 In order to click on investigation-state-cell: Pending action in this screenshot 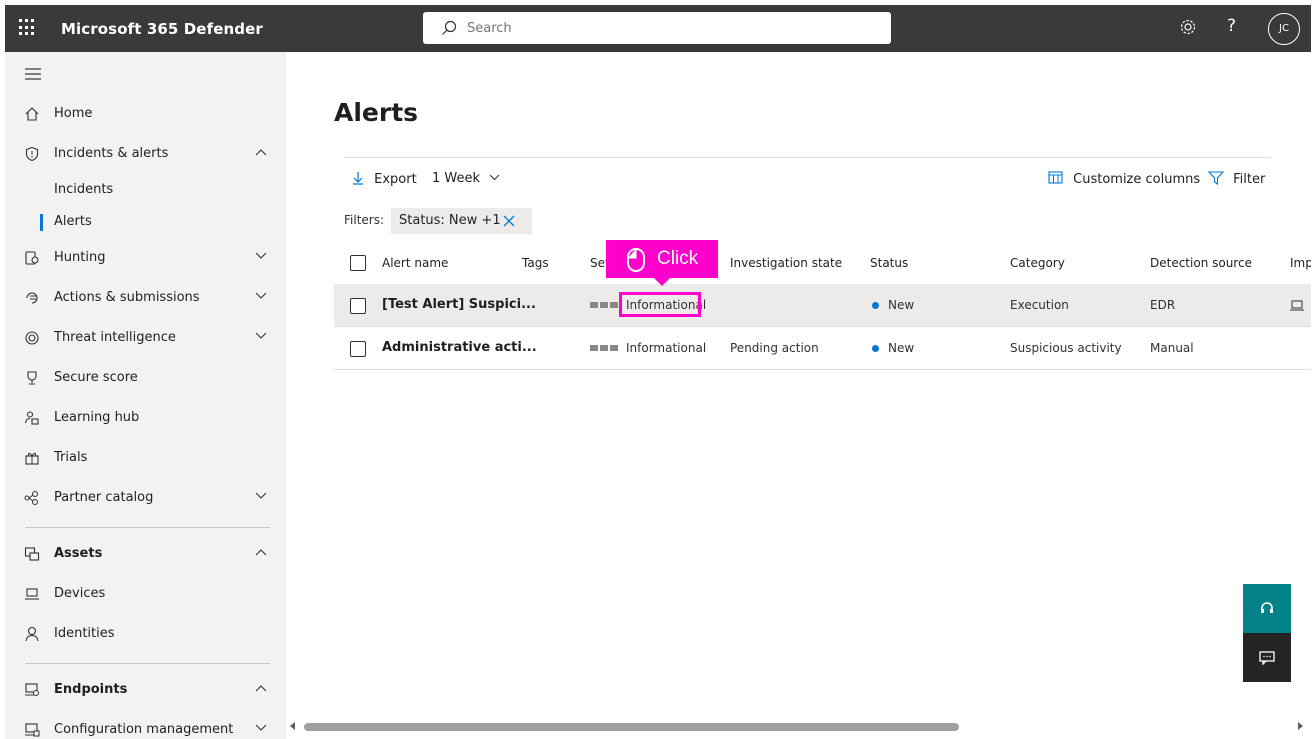, I will do `click(774, 348)`.